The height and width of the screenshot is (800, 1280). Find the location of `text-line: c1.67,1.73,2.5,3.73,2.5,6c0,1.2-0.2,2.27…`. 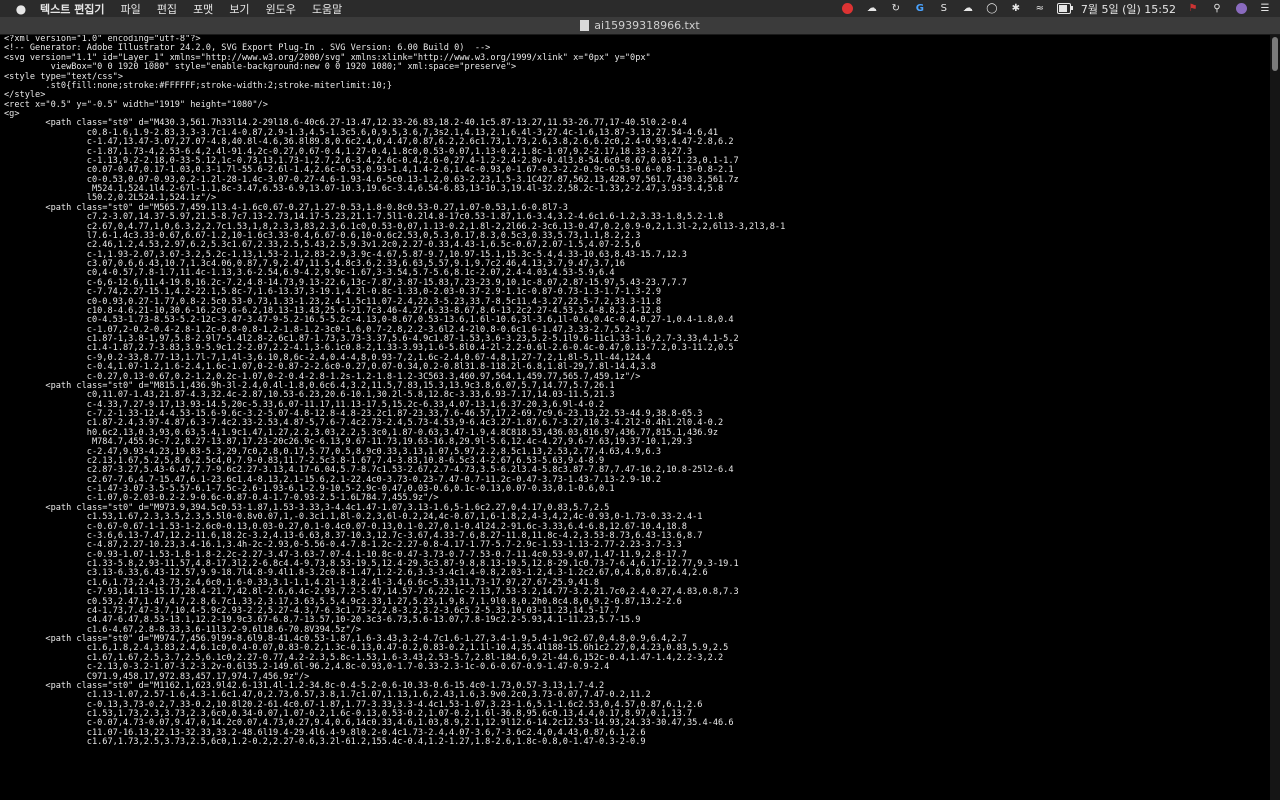

text-line: c1.67,1.73,2.5,3.73,2.5,6c0,1.2-0.2,2.27… is located at coordinates (637, 742).